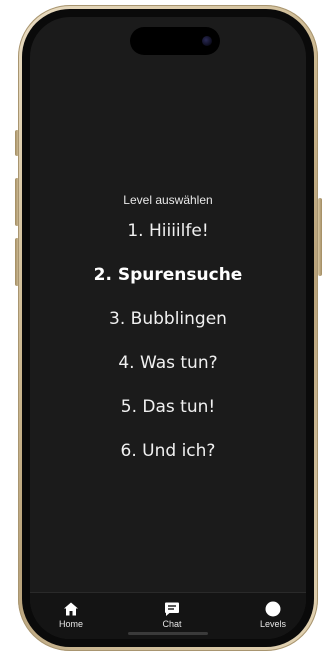  What do you see at coordinates (168, 319) in the screenshot?
I see `level-item-3: 3. Bubblingen` at bounding box center [168, 319].